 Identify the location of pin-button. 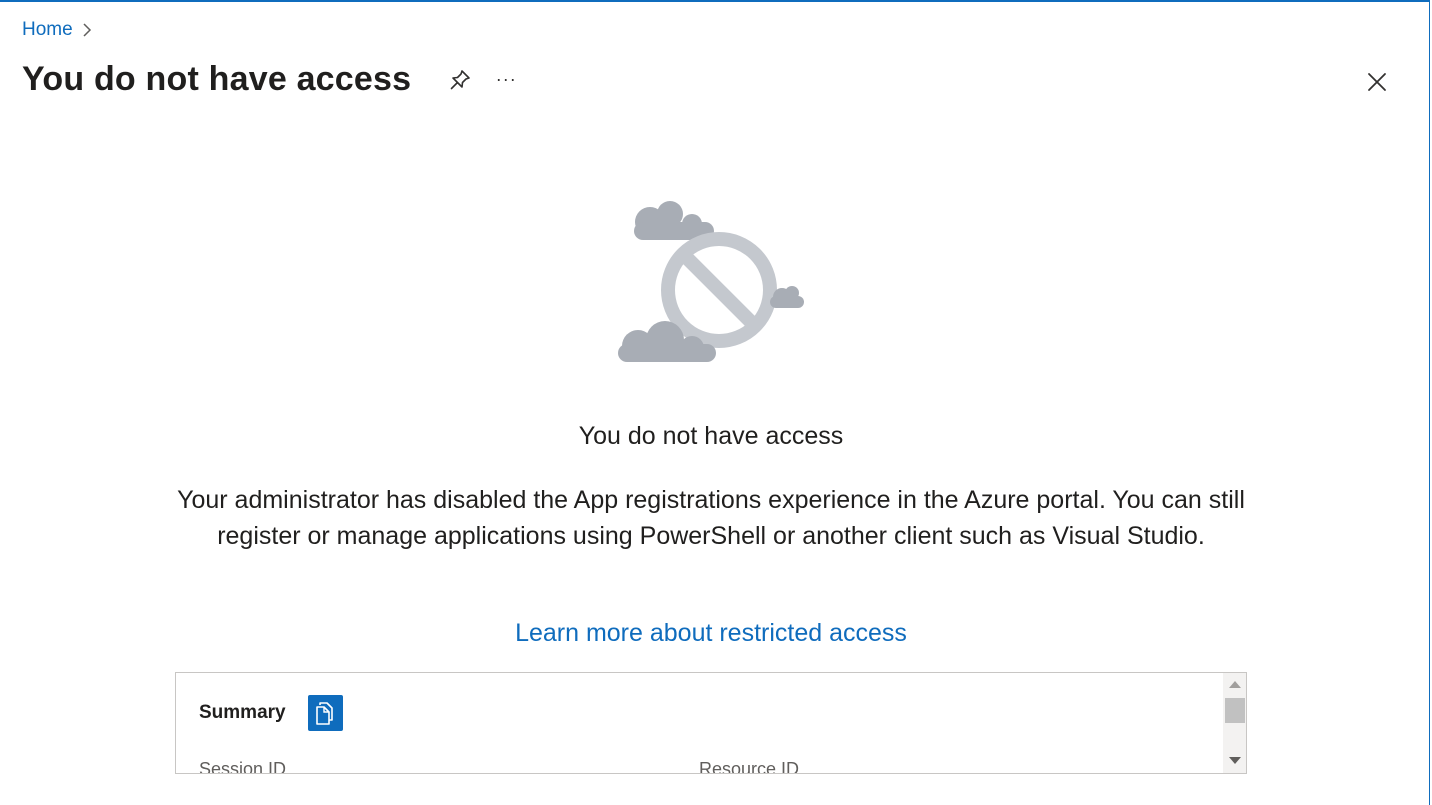
(460, 80).